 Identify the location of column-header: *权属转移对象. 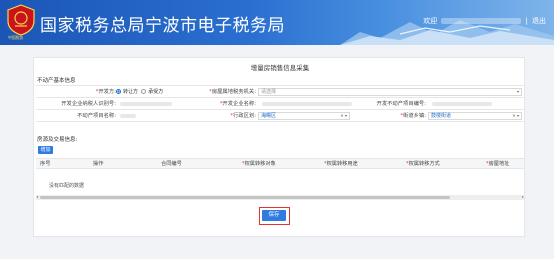
(259, 164).